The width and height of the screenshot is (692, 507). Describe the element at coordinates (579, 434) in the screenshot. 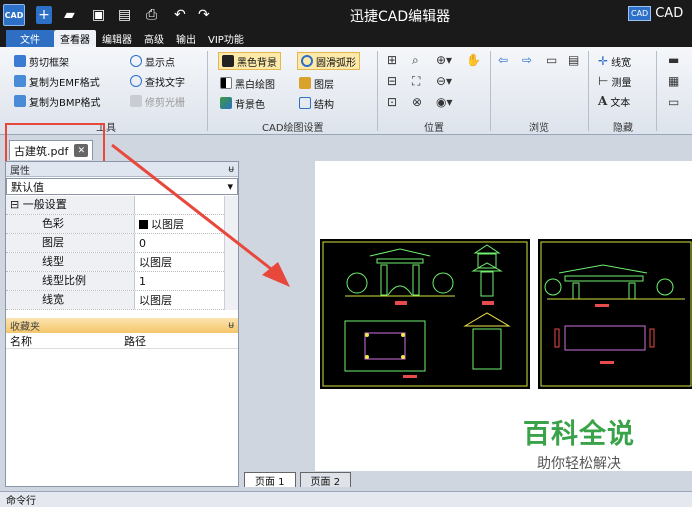

I see `watermark-title: 百科全说` at that location.